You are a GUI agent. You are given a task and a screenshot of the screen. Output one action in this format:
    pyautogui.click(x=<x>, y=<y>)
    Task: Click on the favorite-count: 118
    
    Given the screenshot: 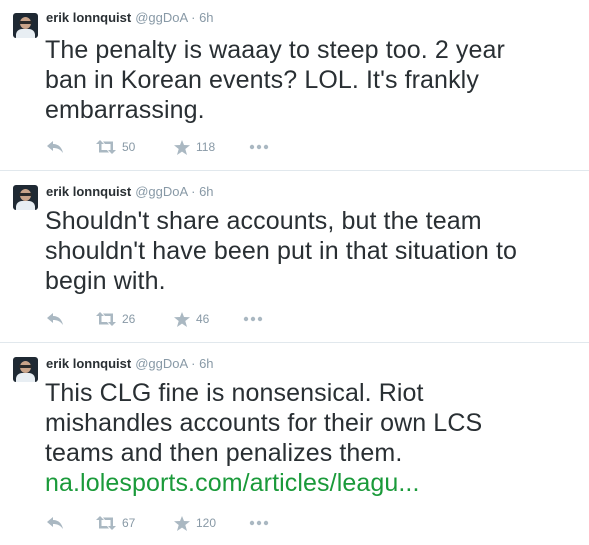 What is the action you would take?
    pyautogui.click(x=206, y=147)
    